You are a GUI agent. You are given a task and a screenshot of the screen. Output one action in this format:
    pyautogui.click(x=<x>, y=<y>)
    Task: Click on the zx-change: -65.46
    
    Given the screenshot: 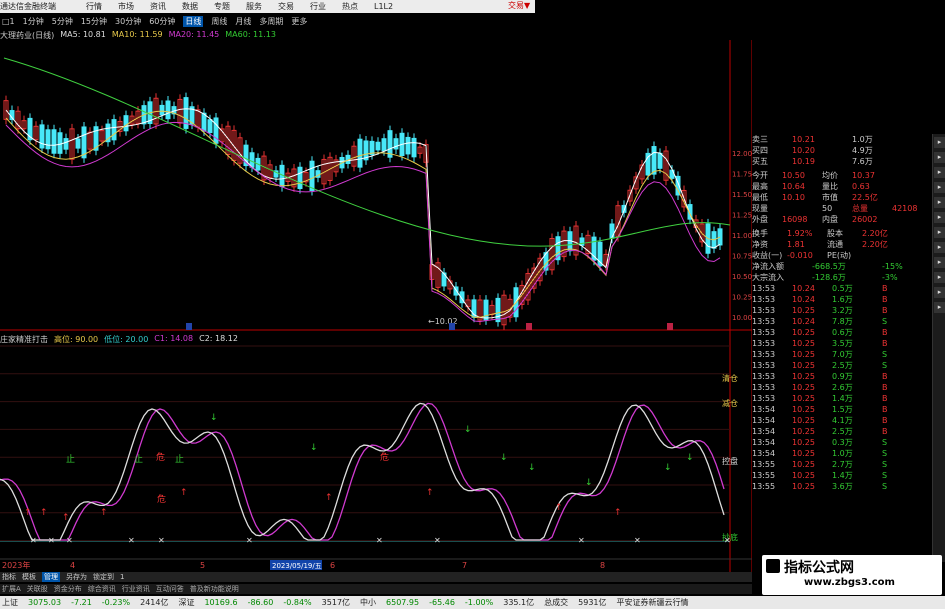 What is the action you would take?
    pyautogui.click(x=442, y=602)
    